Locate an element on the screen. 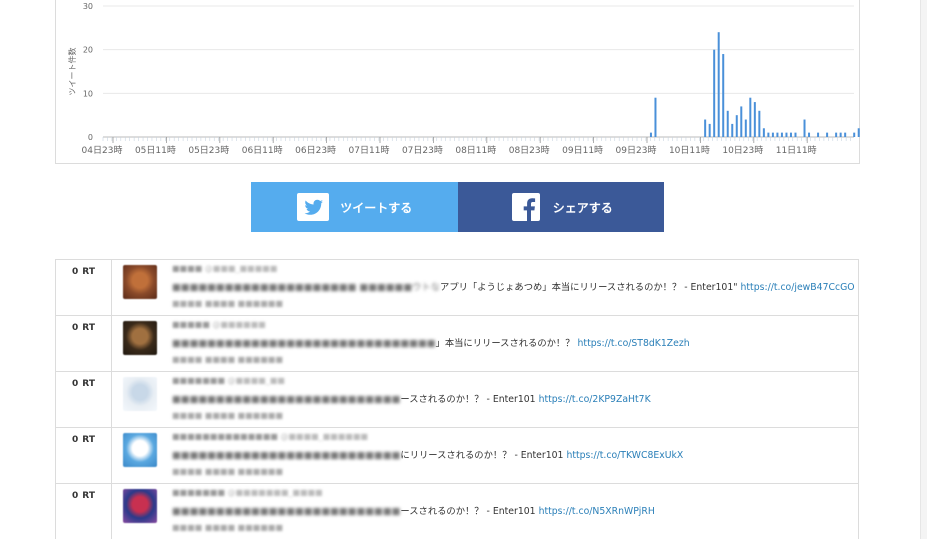 This screenshot has width=927, height=539. x-tick-label: 10日23時 is located at coordinates (742, 150).